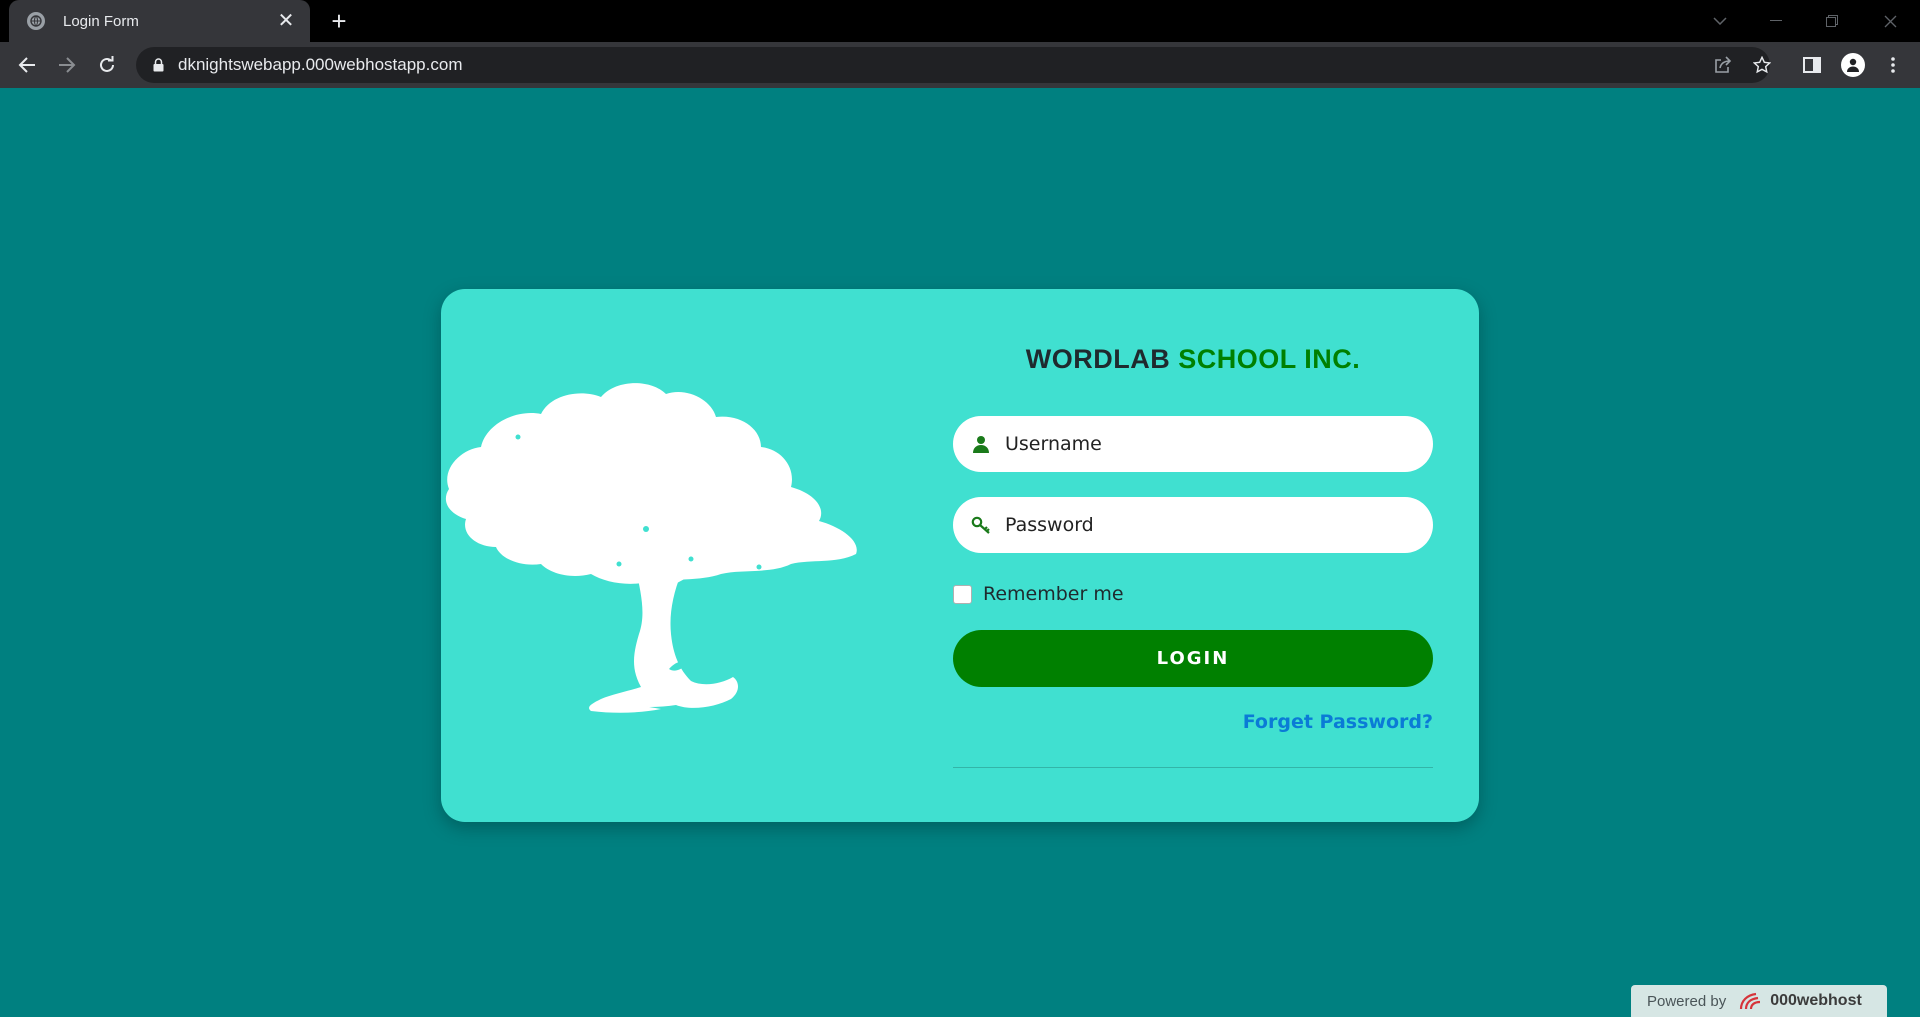 The width and height of the screenshot is (1920, 1017). Describe the element at coordinates (962, 594) in the screenshot. I see `remember-me-checkbox` at that location.